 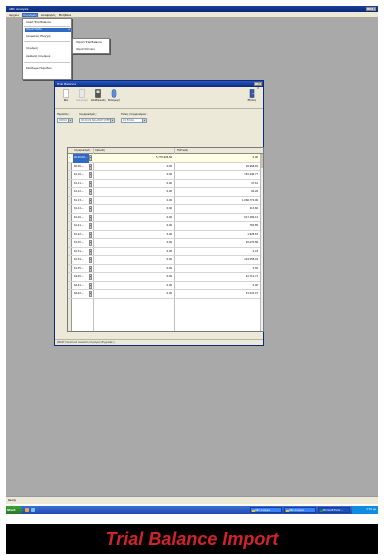 What do you see at coordinates (217, 269) in the screenshot?
I see `credit-cell: 5,50` at bounding box center [217, 269].